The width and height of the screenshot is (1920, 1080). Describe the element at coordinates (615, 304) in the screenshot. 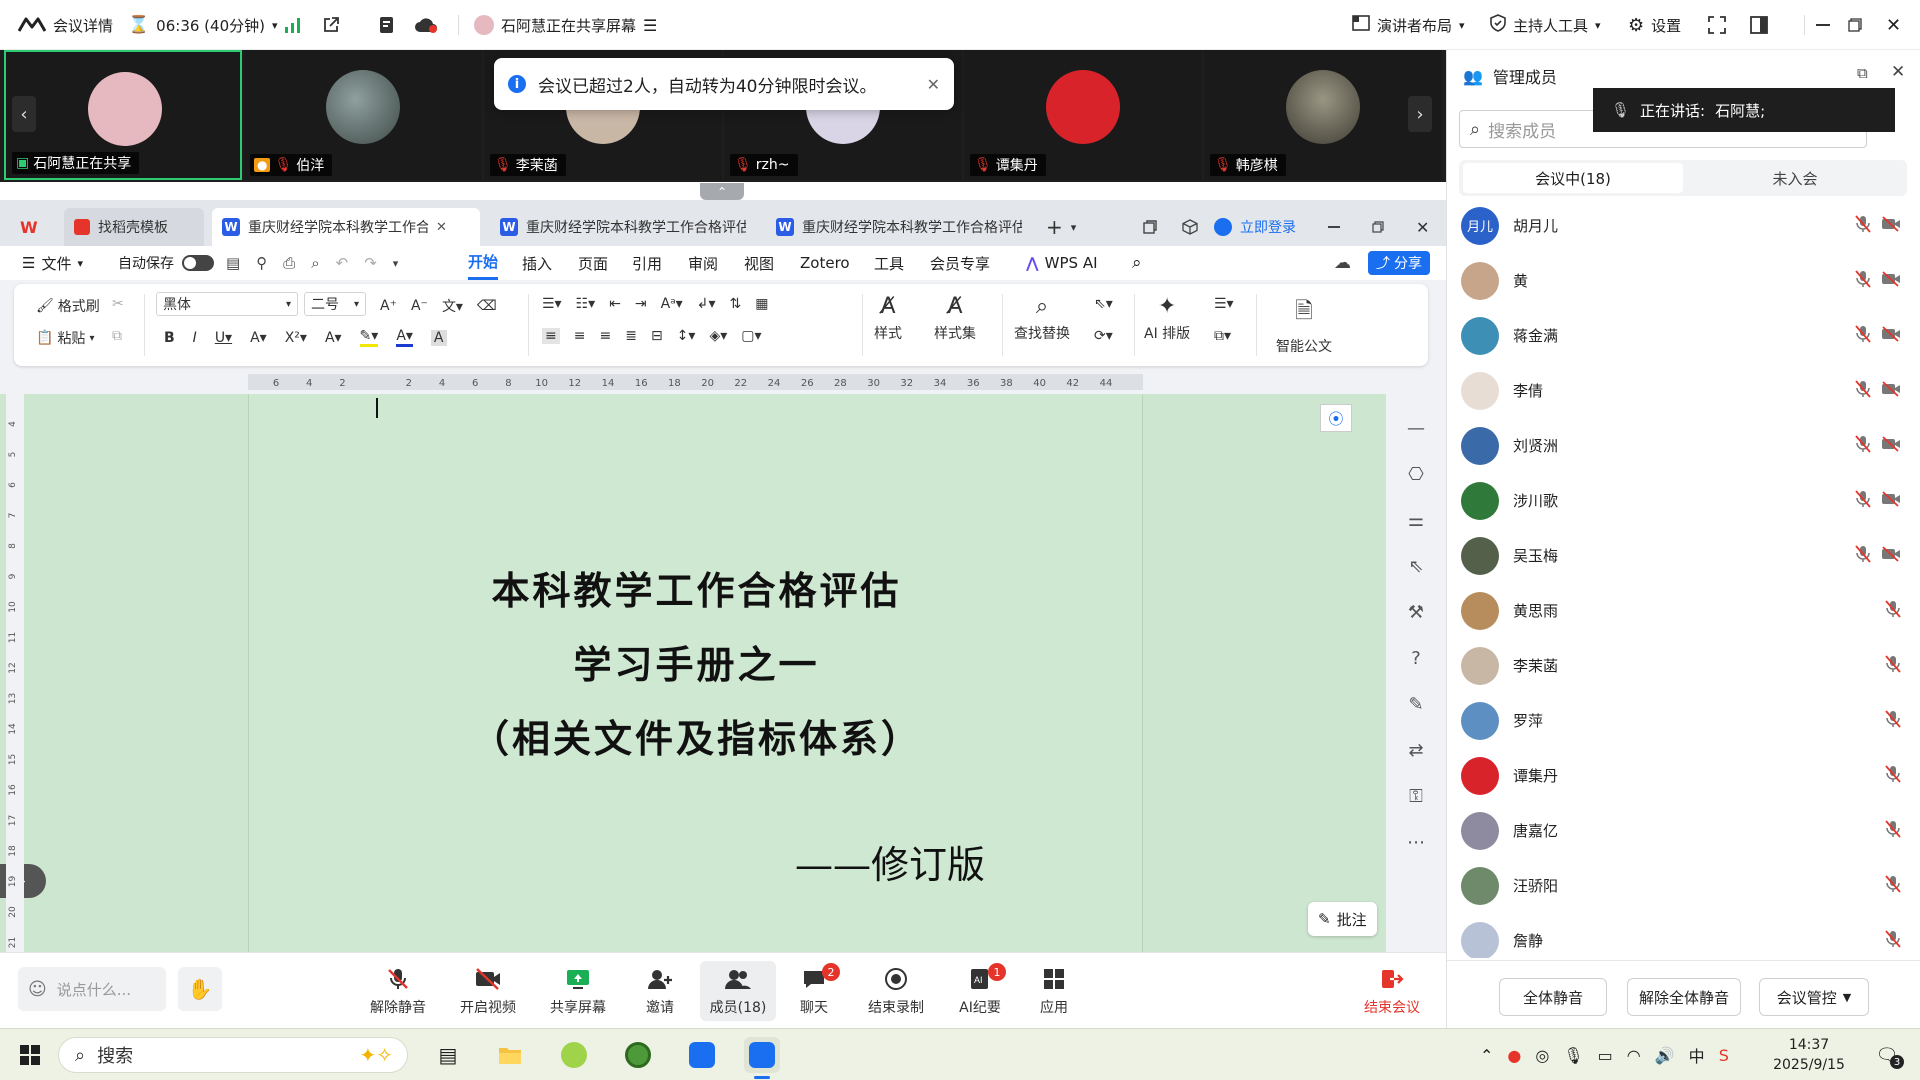

I see `decrease-indent-icon: ⇤` at that location.